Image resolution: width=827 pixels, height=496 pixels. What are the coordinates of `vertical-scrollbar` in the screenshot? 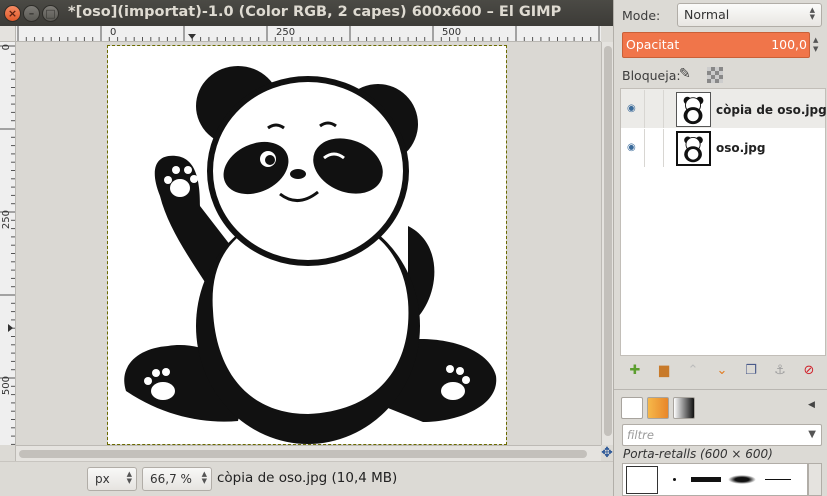 It's located at (607, 243).